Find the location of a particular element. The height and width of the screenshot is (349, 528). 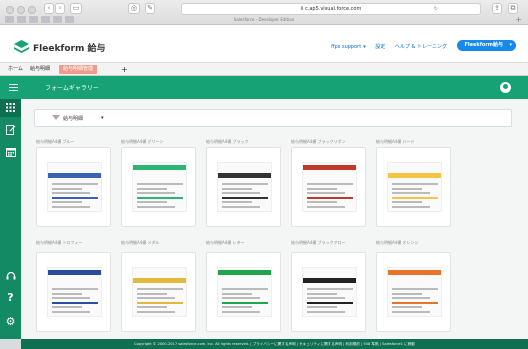

new-tab-icon: + is located at coordinates (518, 19).